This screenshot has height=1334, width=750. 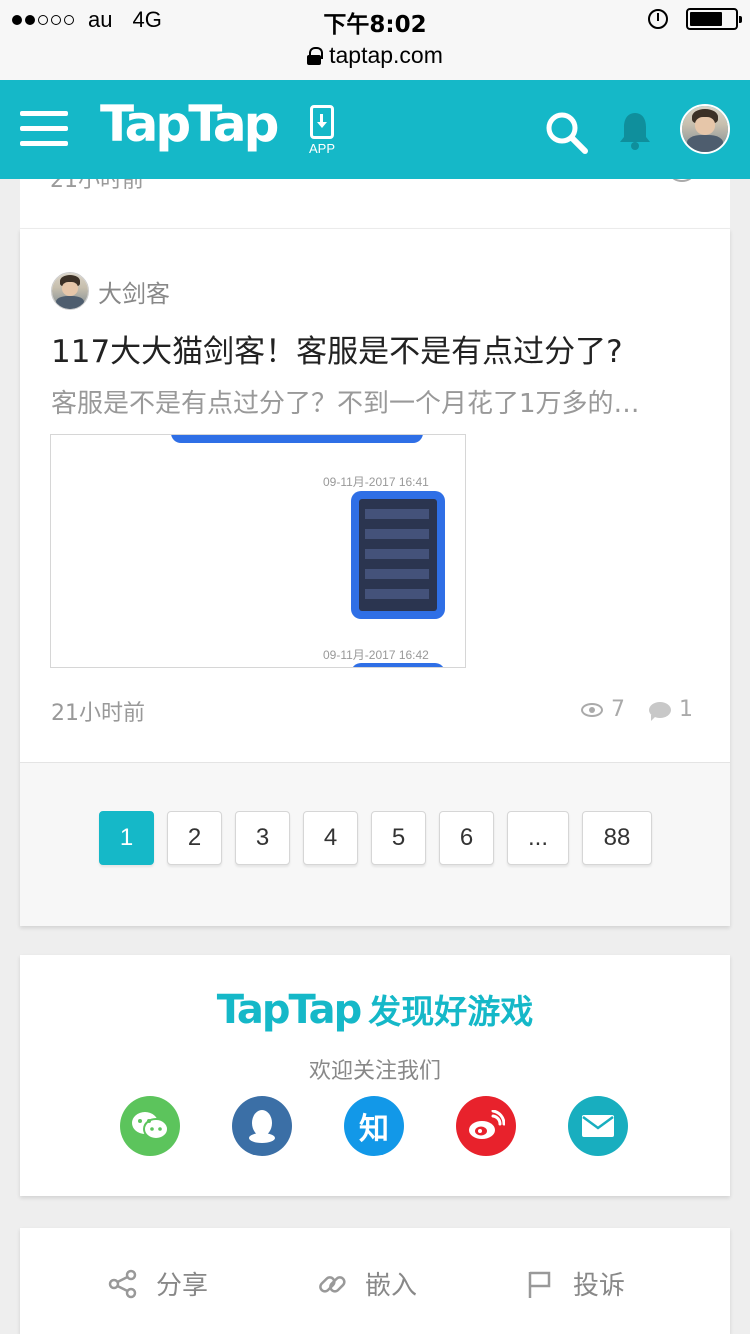 What do you see at coordinates (98, 713) in the screenshot?
I see `post-time: 21小时前` at bounding box center [98, 713].